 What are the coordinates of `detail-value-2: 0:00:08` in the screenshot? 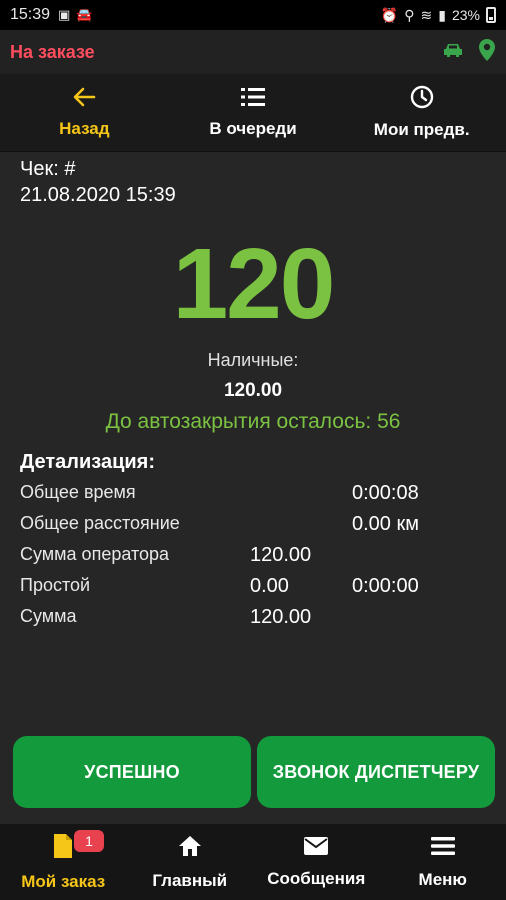 It's located at (385, 493).